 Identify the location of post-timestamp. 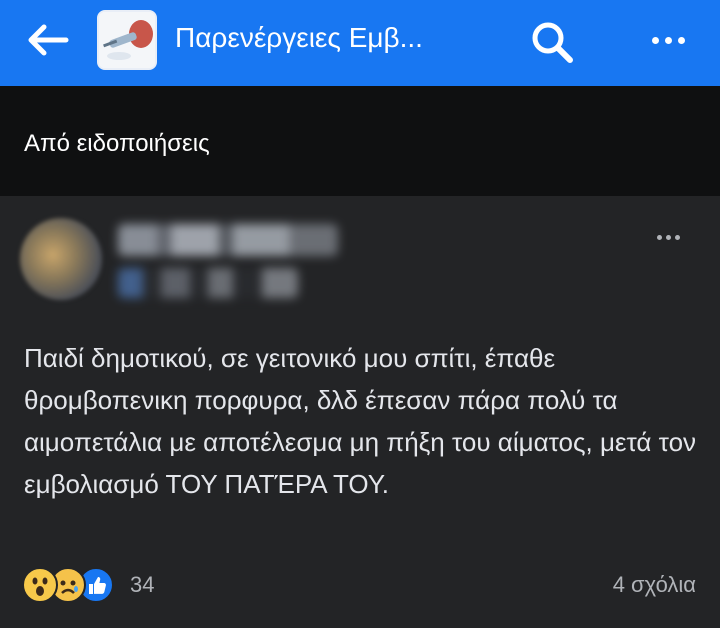
(208, 283).